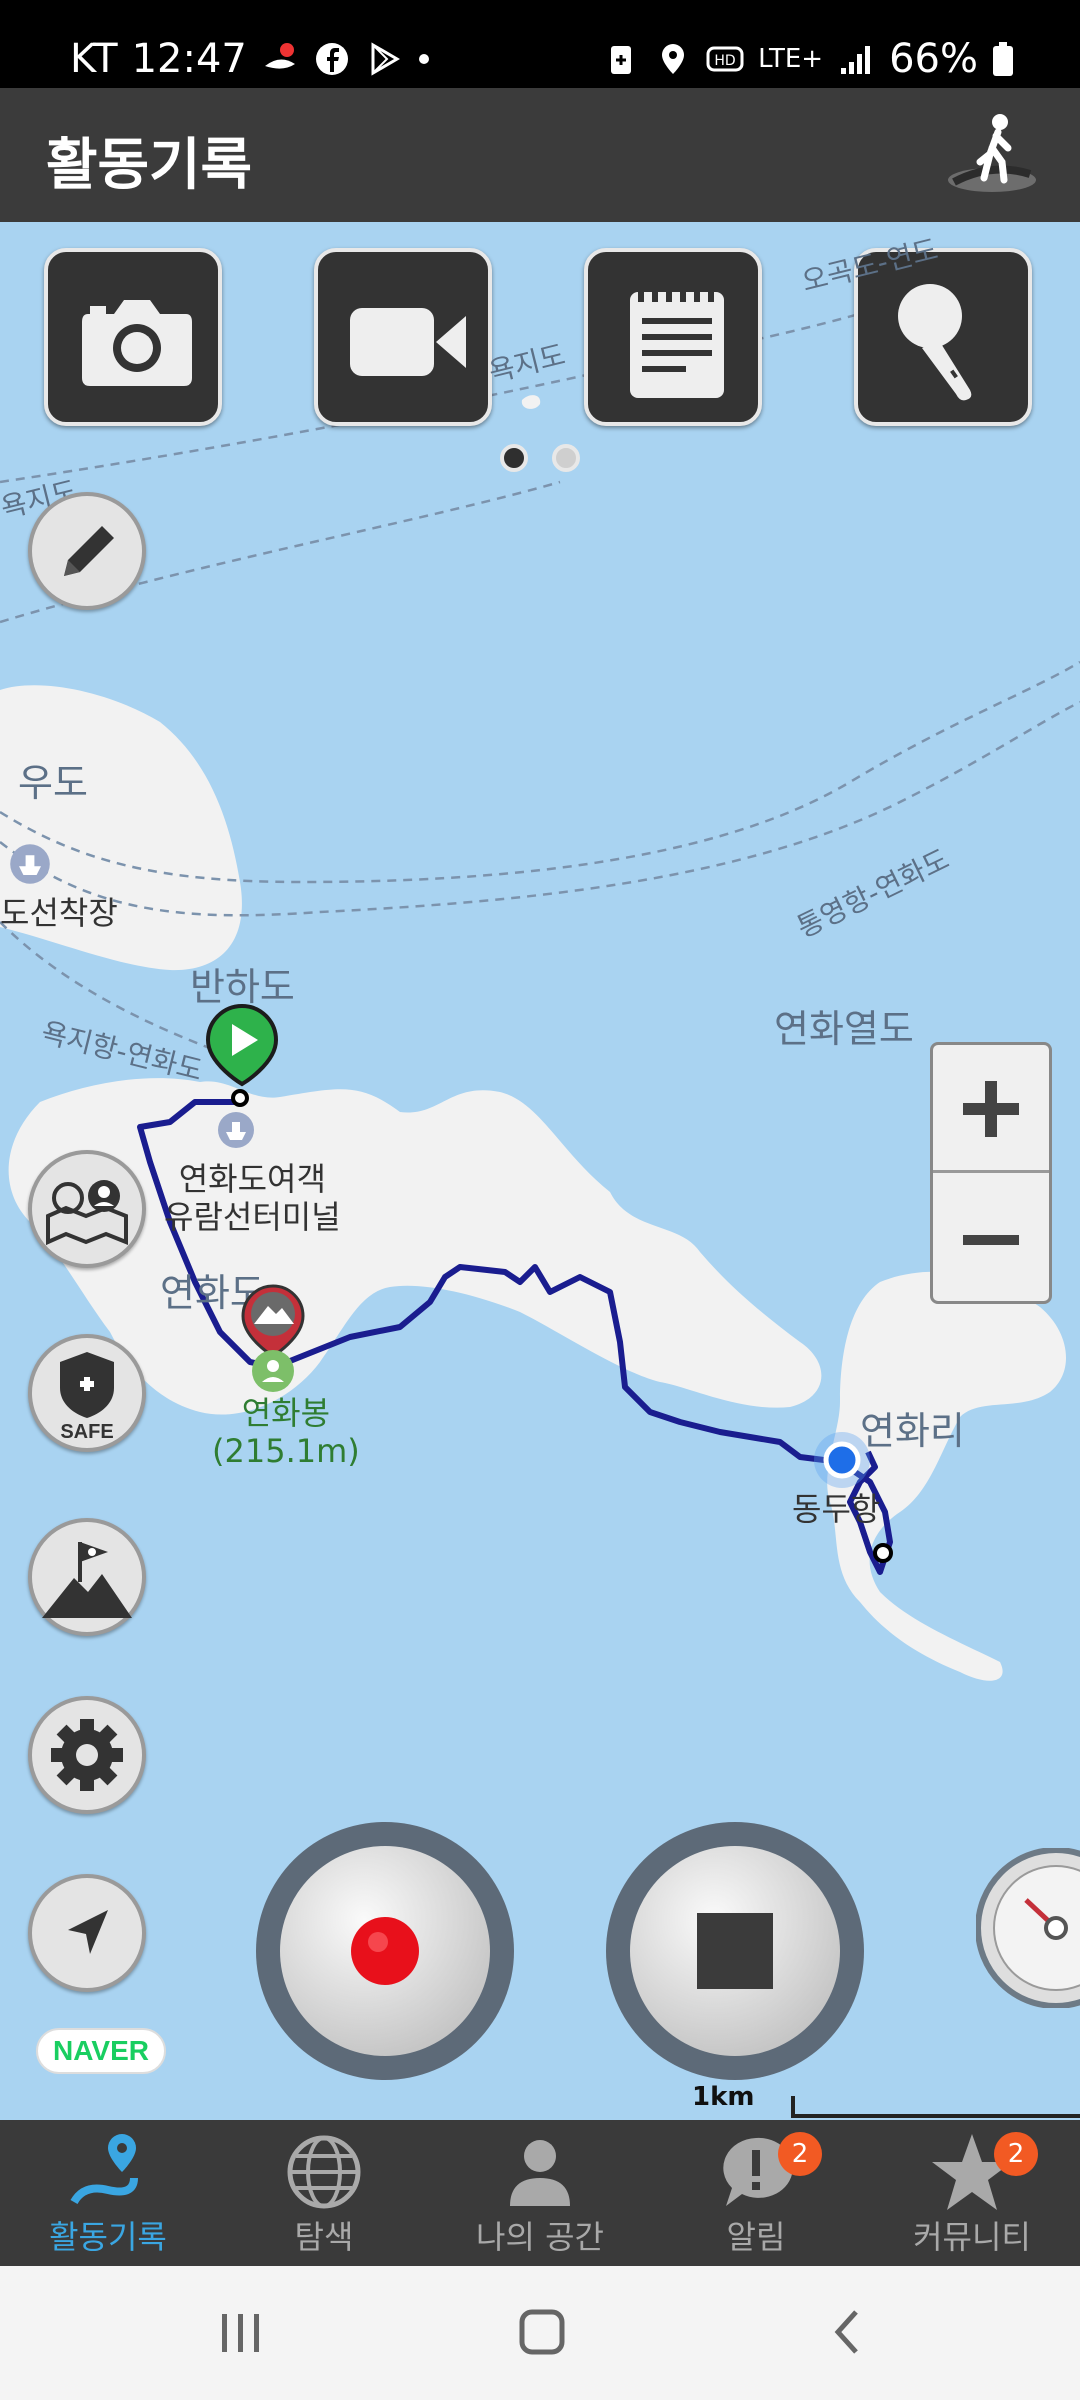  What do you see at coordinates (992, 156) in the screenshot?
I see `walking-person-icon` at bounding box center [992, 156].